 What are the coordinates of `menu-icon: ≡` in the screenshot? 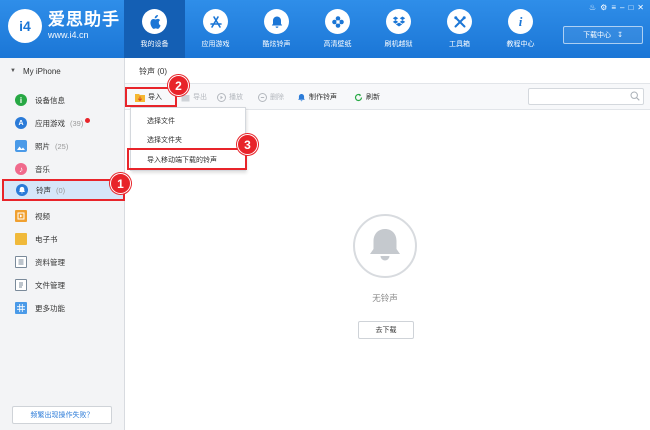 It's located at (613, 7).